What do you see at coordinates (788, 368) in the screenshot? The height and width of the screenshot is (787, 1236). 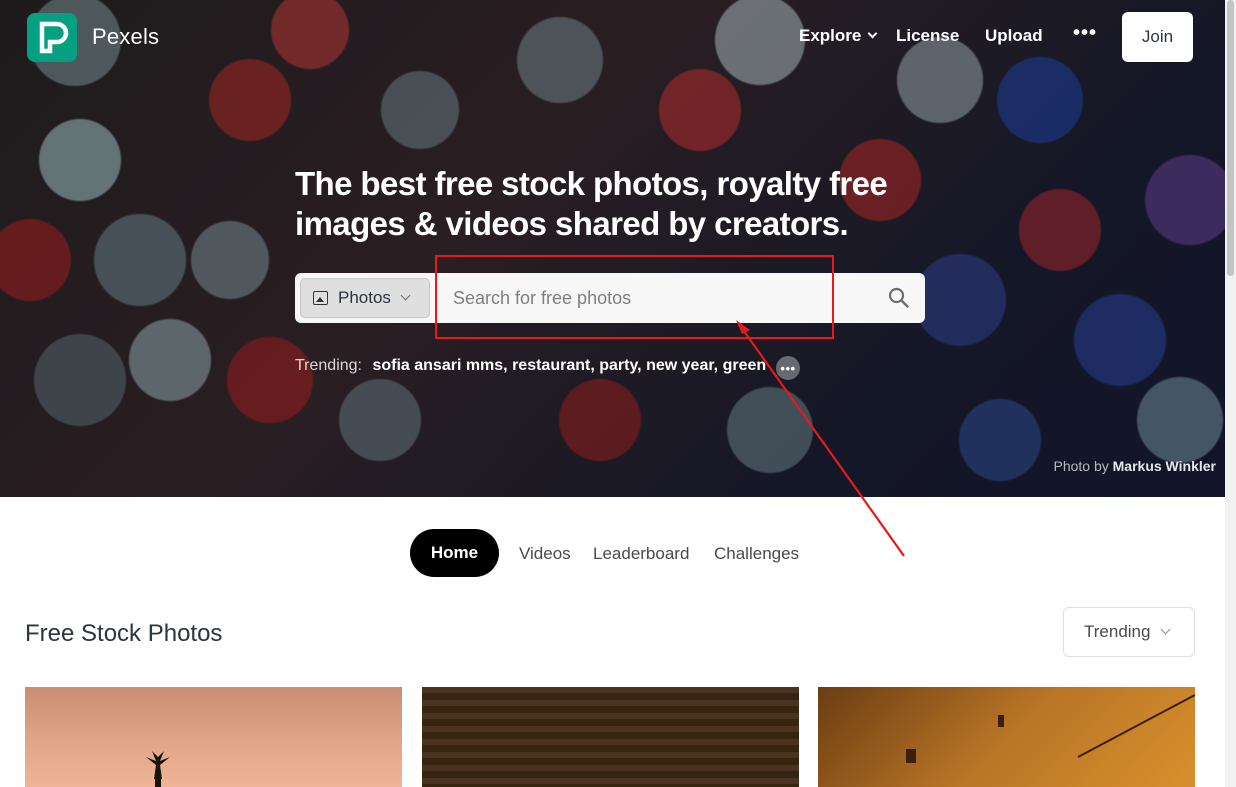 I see `trending-more-icon: •••` at bounding box center [788, 368].